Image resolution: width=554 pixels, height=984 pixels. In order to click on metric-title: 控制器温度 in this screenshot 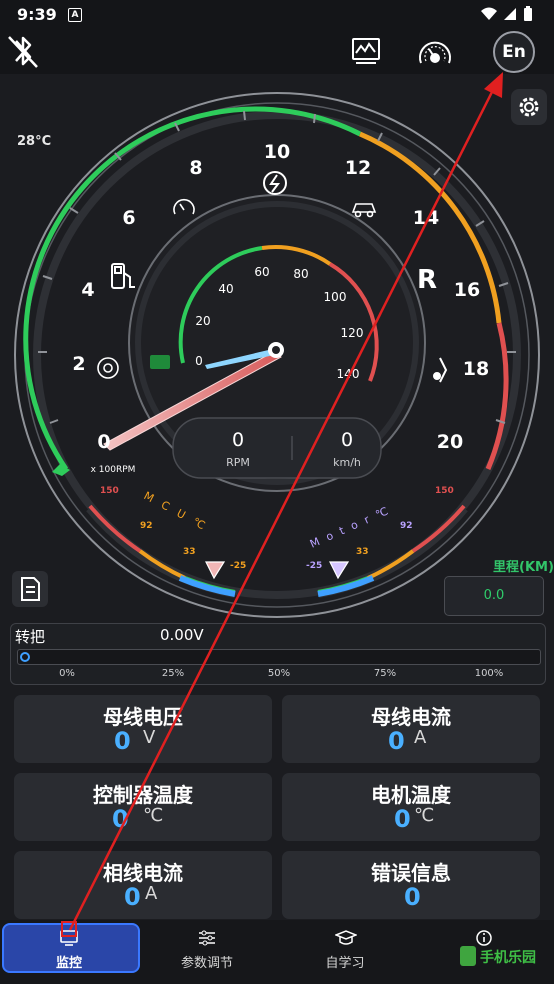, I will do `click(143, 795)`.